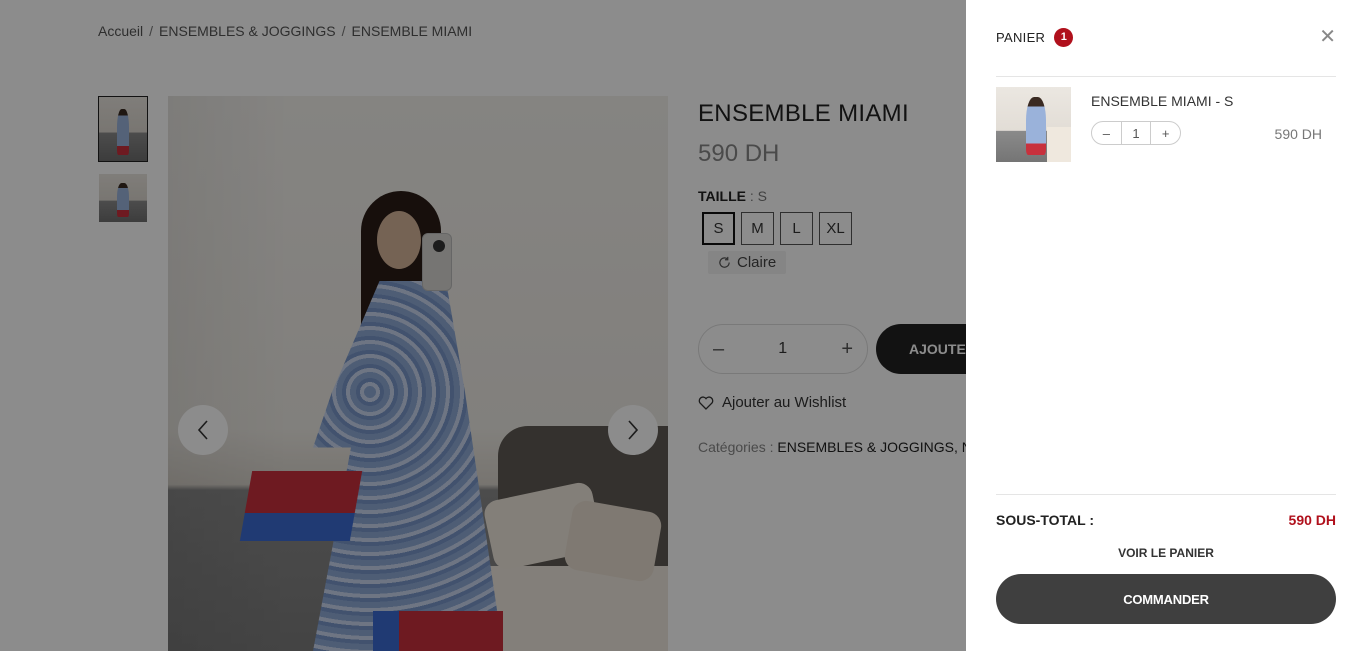 The width and height of the screenshot is (1363, 651). Describe the element at coordinates (1166, 520) in the screenshot. I see `cart-subtotal: SOUS-TOTAL : 590 DH` at that location.